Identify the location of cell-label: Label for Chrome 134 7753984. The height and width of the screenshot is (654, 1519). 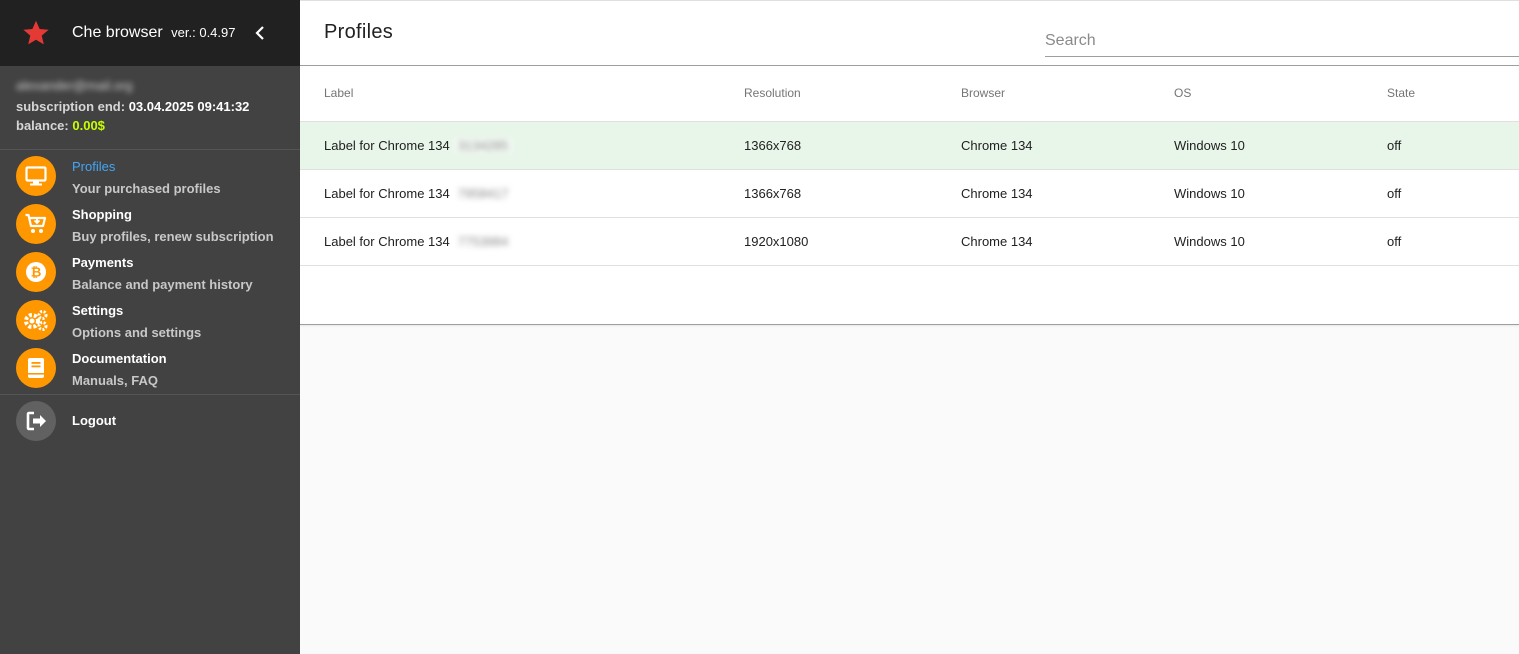
(522, 241).